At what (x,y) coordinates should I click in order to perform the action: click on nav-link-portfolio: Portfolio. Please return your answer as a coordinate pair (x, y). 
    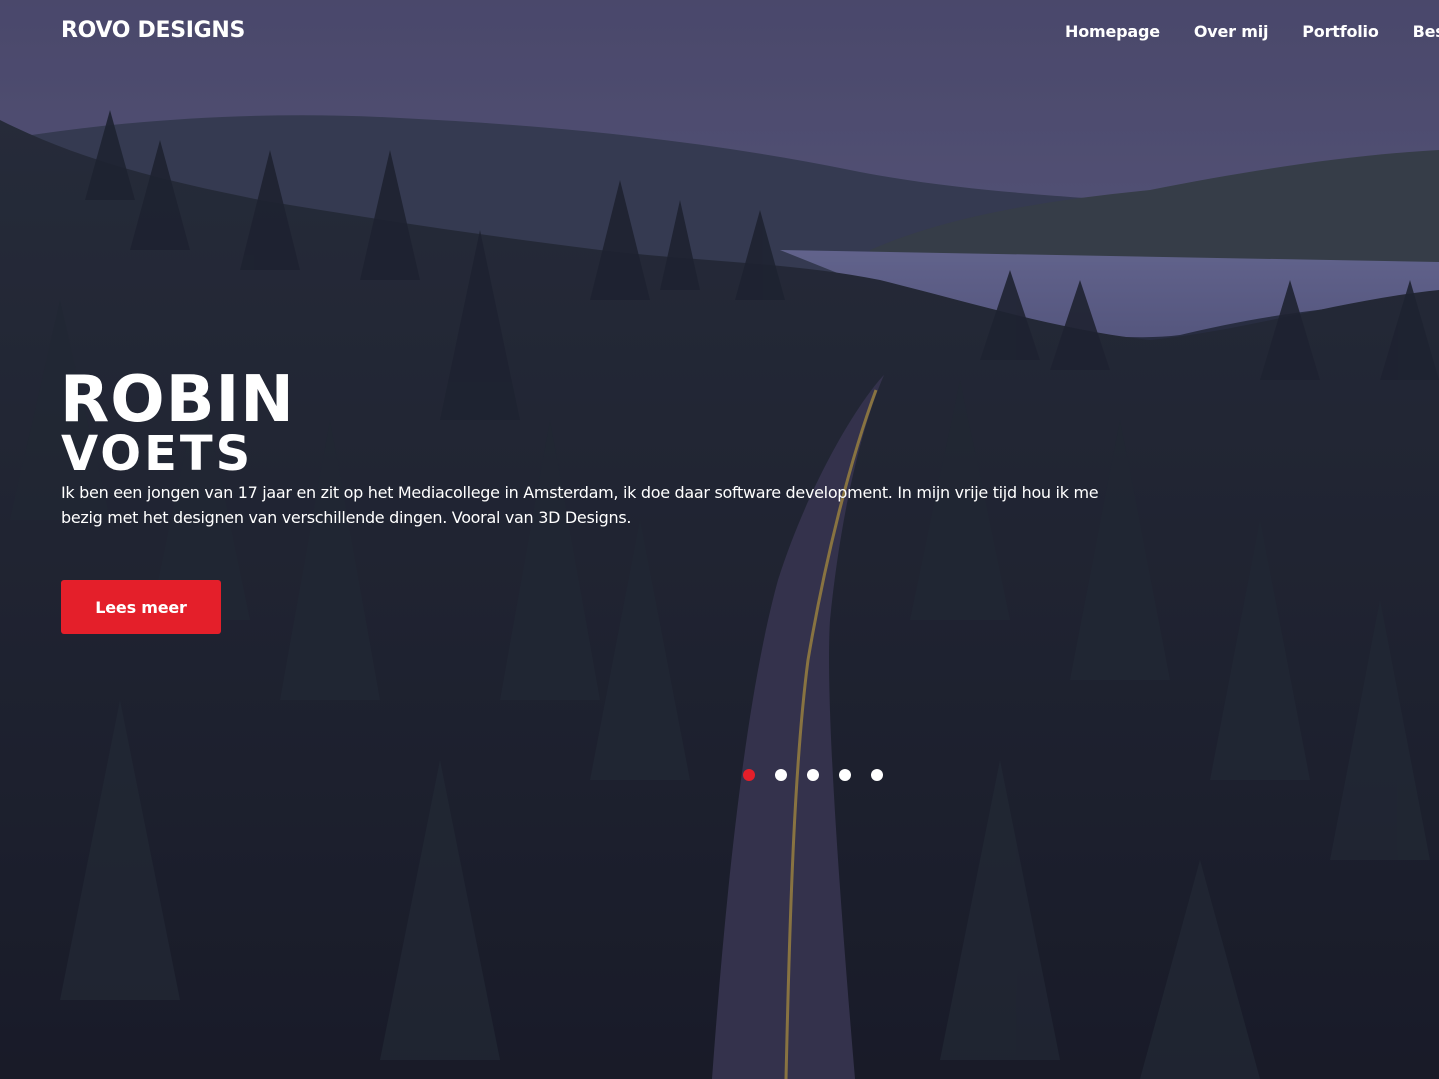
    Looking at the image, I should click on (1340, 31).